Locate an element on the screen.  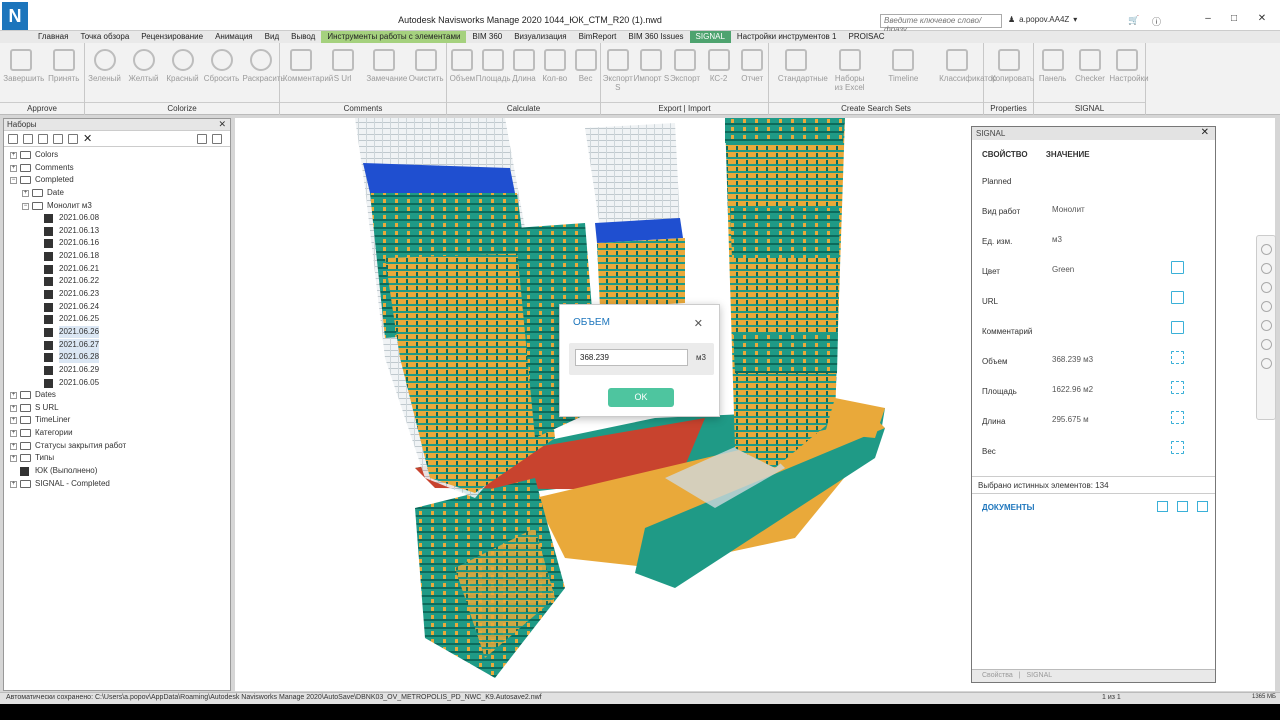
ribbon-button-2-0: Комментарий is located at coordinates (308, 66).